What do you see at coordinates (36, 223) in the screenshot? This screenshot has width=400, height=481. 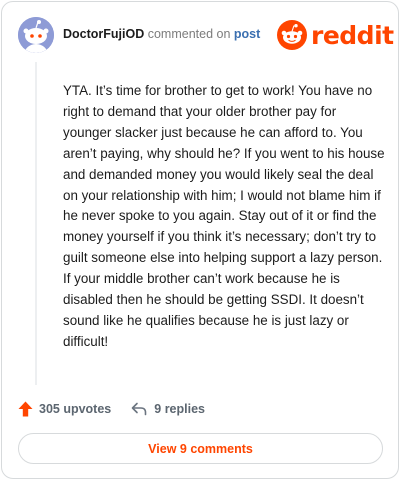 I see `thread-line` at bounding box center [36, 223].